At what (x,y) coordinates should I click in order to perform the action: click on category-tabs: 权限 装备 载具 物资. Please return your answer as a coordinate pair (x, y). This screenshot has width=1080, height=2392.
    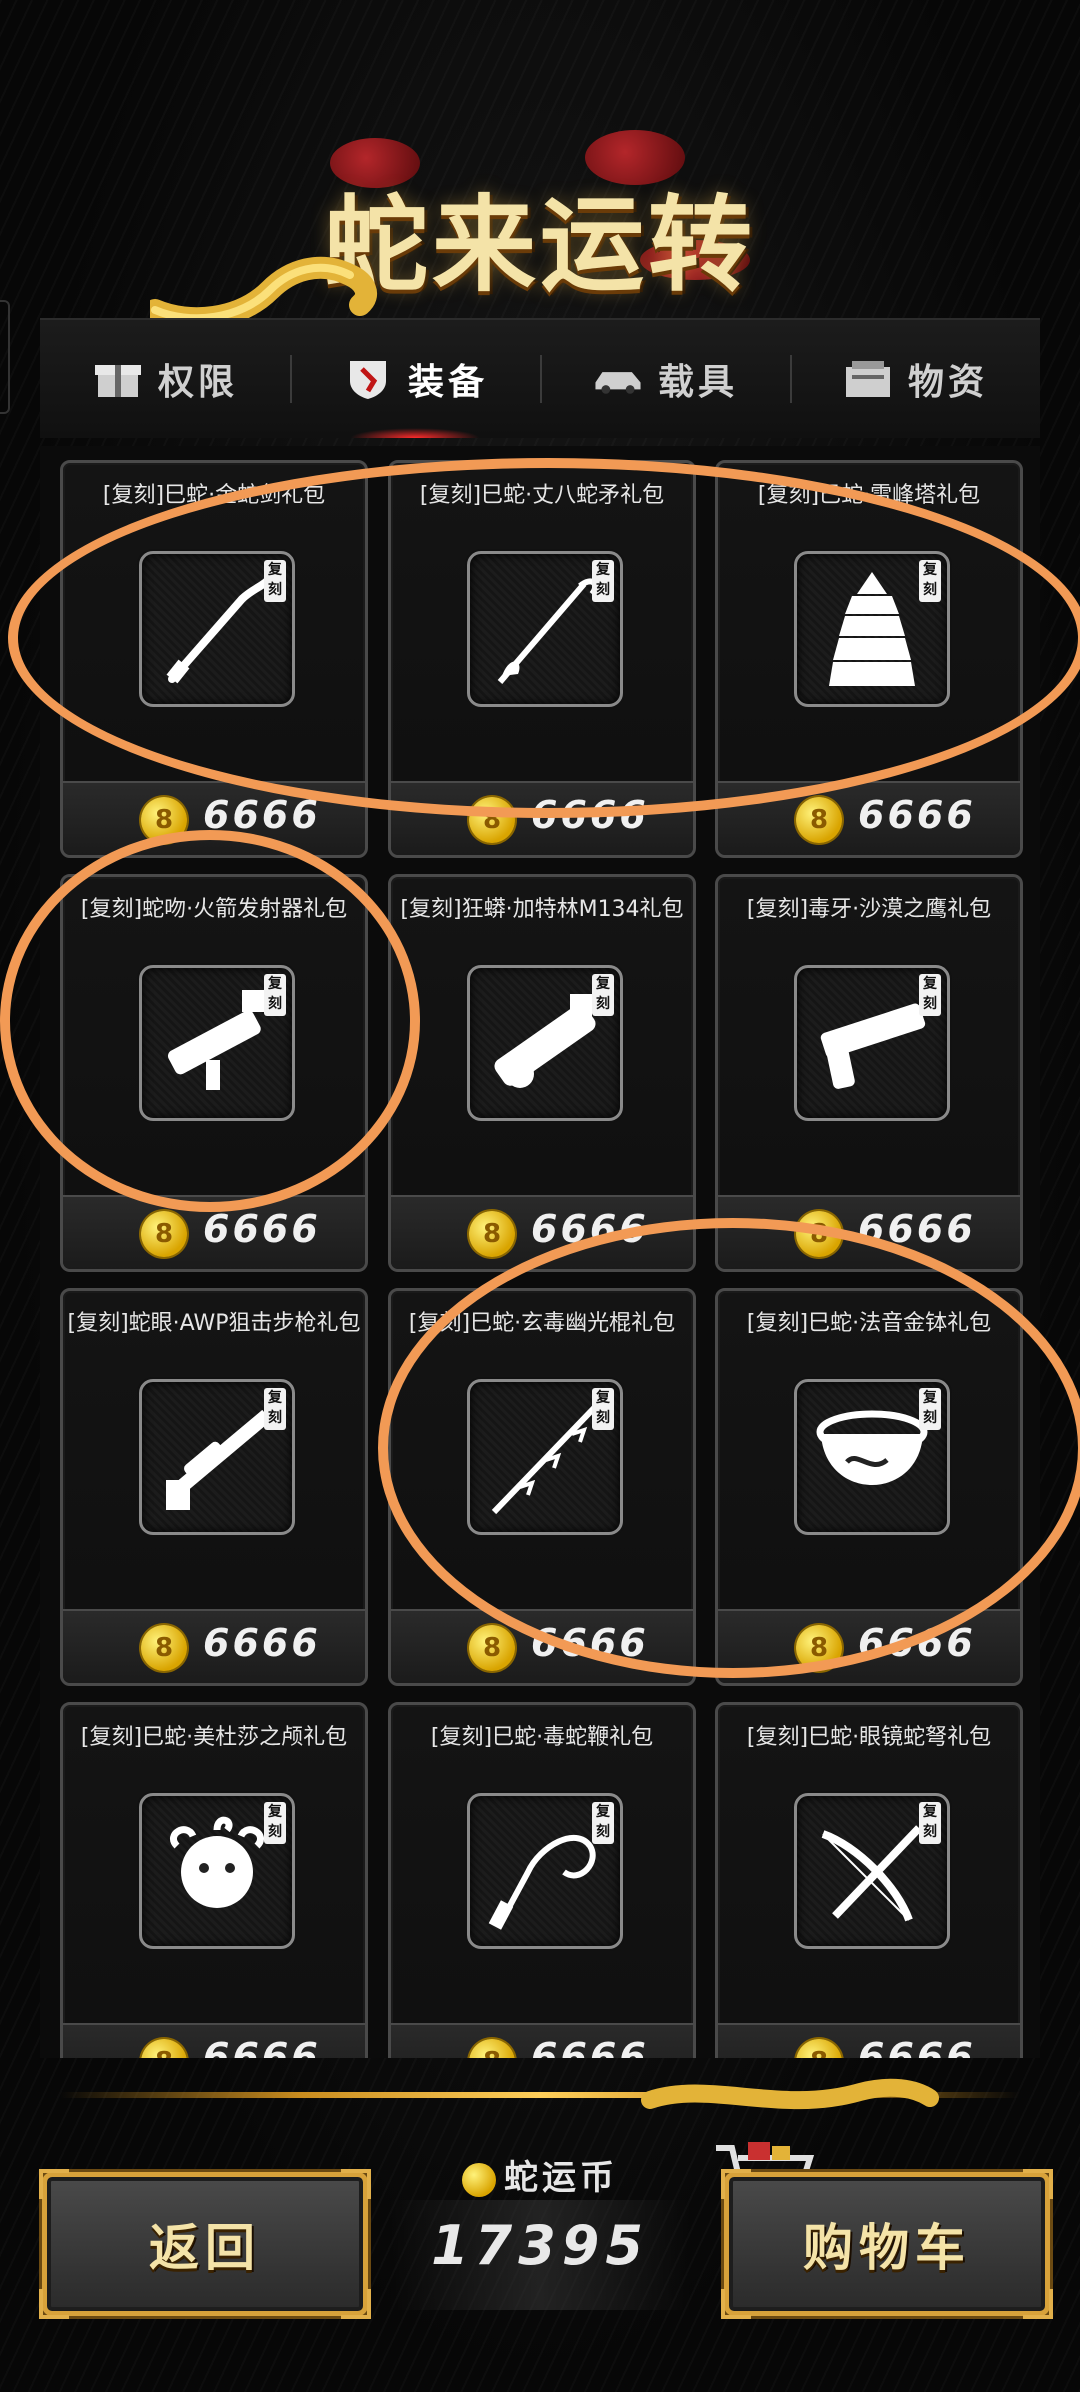
    Looking at the image, I should click on (540, 378).